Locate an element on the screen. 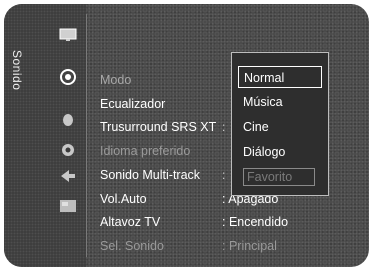  option-normal: Normal is located at coordinates (280, 77).